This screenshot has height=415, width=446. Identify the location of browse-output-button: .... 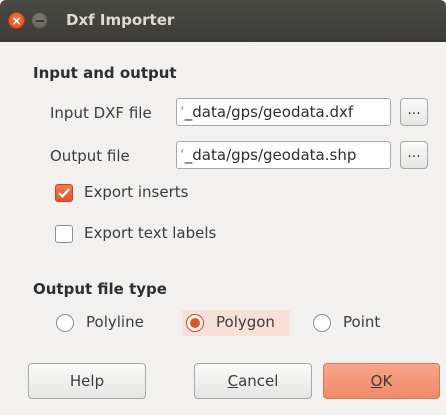
(414, 155).